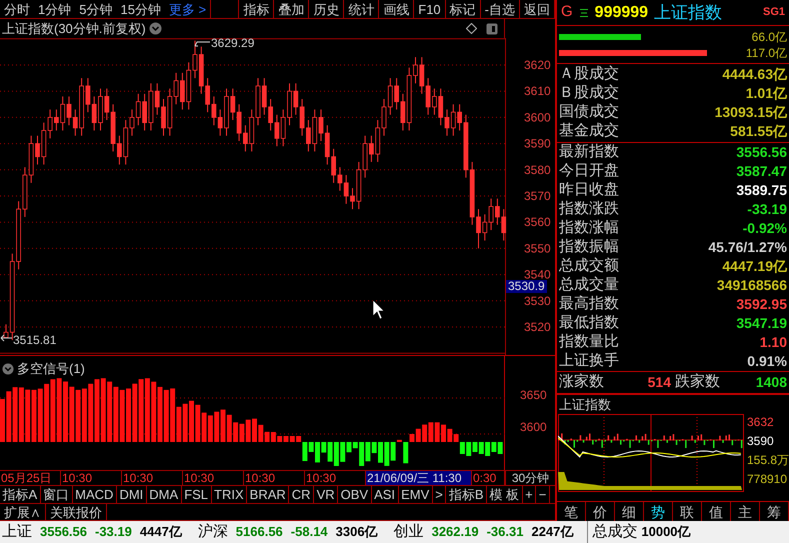 This screenshot has width=789, height=543. I want to click on indicator-tab: OBV, so click(355, 494).